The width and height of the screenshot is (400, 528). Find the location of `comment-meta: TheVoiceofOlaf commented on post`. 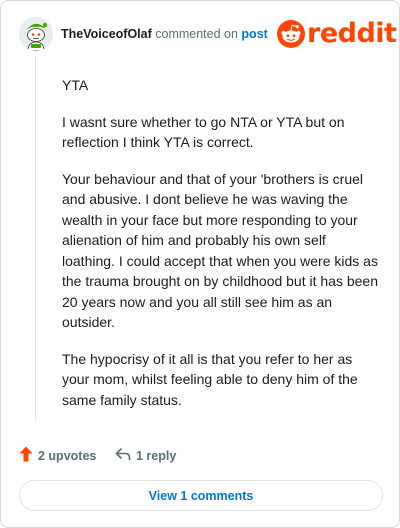

comment-meta: TheVoiceofOlaf commented on post is located at coordinates (164, 34).